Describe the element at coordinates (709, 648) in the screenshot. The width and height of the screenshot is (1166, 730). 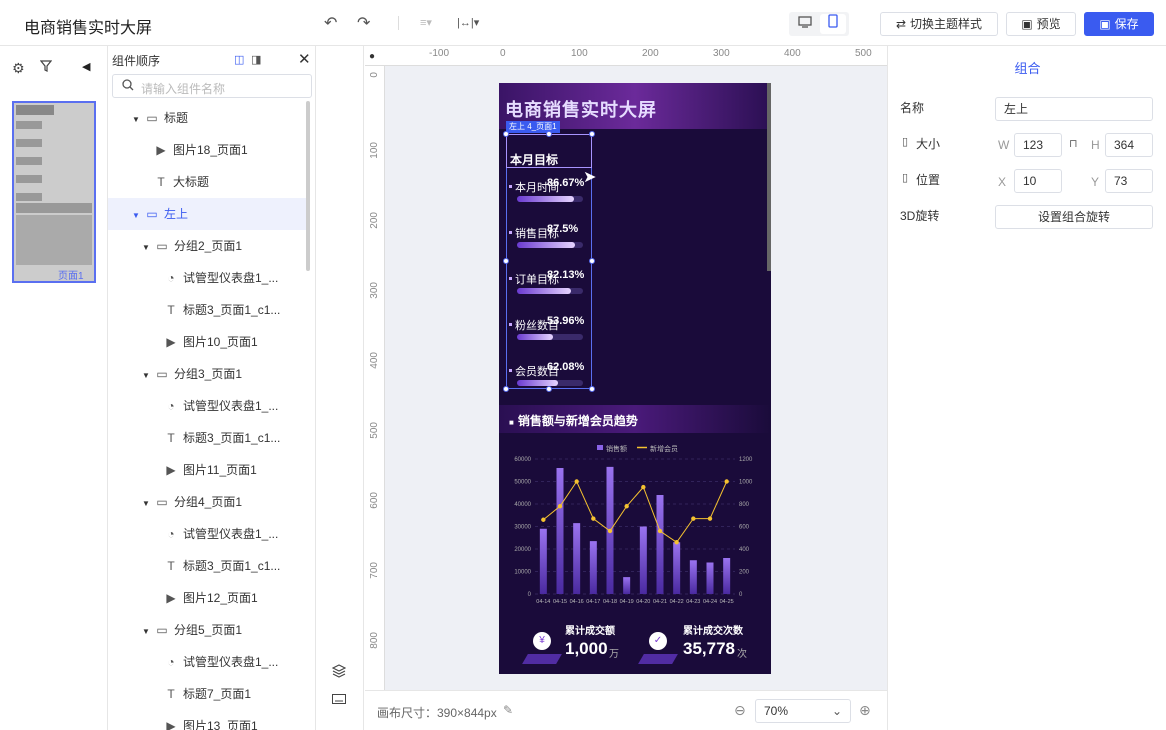
I see `stat2-value: 35,778` at that location.